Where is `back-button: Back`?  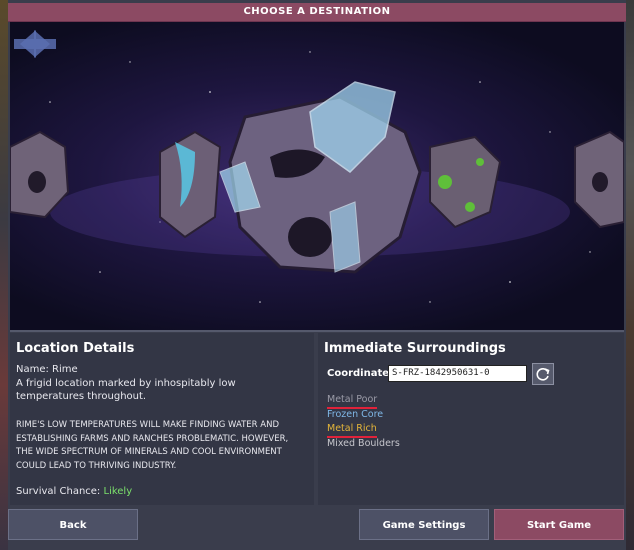
back-button: Back is located at coordinates (73, 524).